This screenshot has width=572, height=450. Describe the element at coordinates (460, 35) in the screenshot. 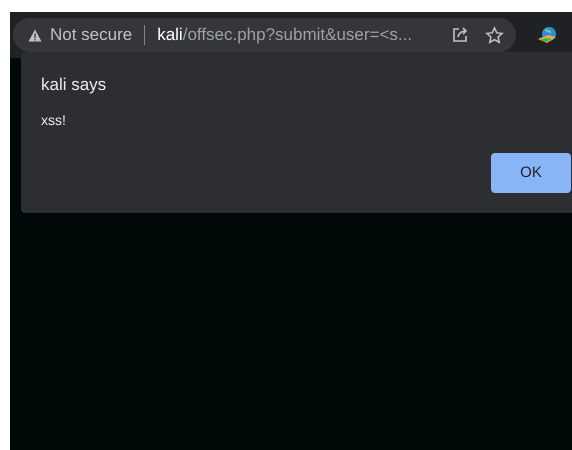

I see `share-icon` at that location.